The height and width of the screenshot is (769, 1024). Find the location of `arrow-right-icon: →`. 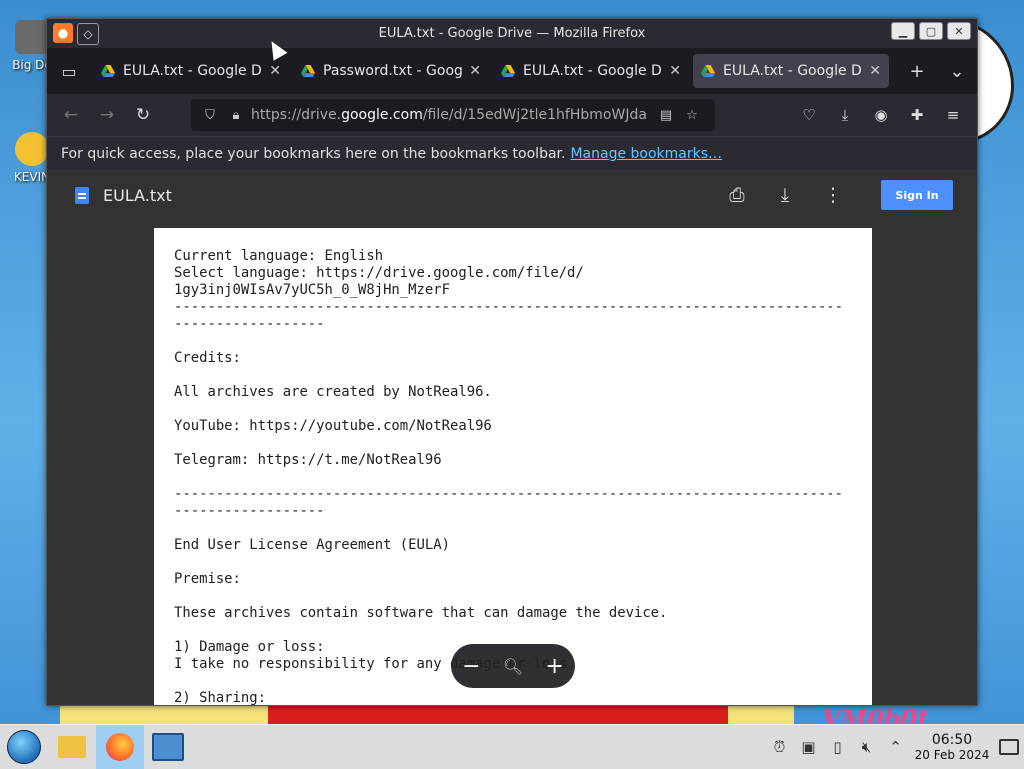

arrow-right-icon: → is located at coordinates (107, 115).